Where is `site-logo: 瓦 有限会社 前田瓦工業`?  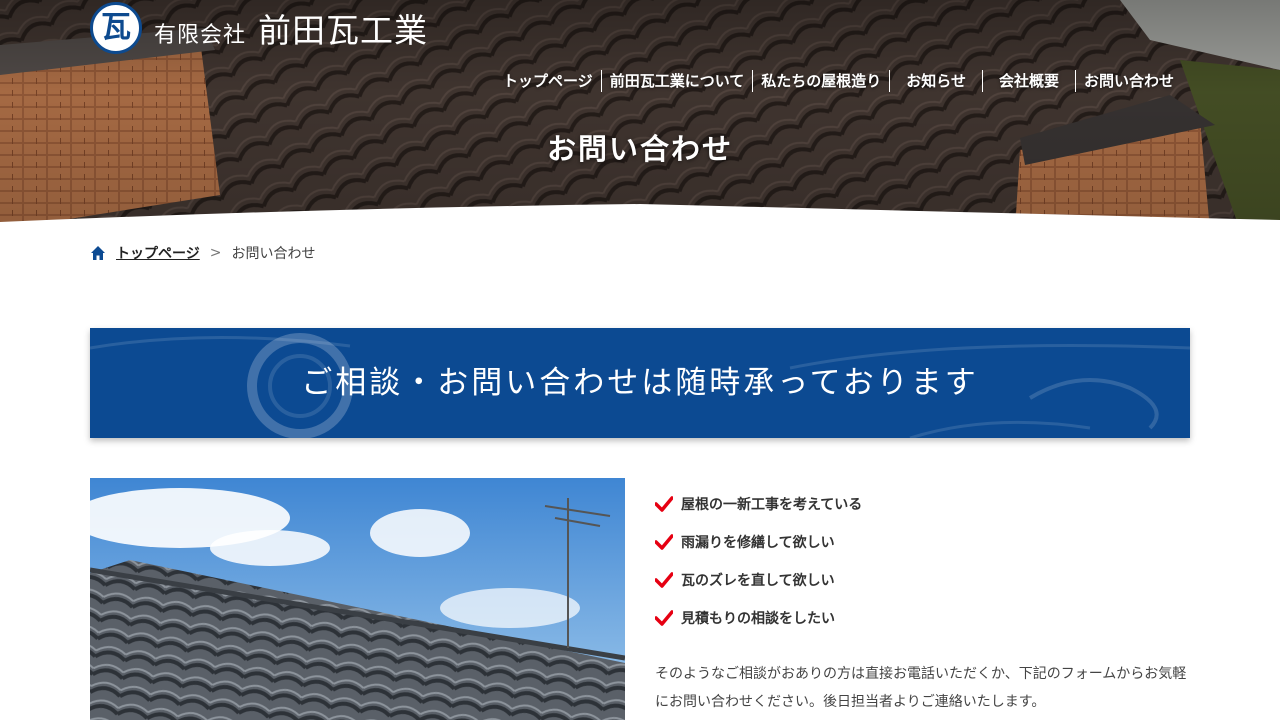
site-logo: 瓦 有限会社 前田瓦工業 is located at coordinates (259, 28).